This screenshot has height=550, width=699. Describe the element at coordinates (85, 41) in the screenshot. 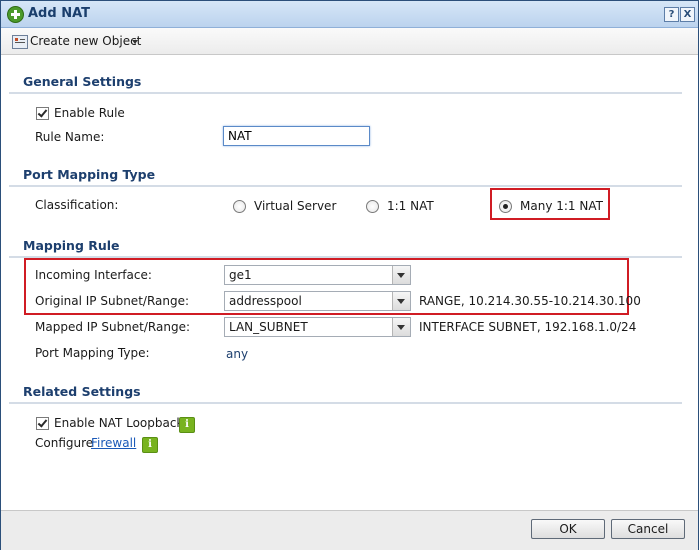

I see `create-object-menu: Create new Object` at that location.